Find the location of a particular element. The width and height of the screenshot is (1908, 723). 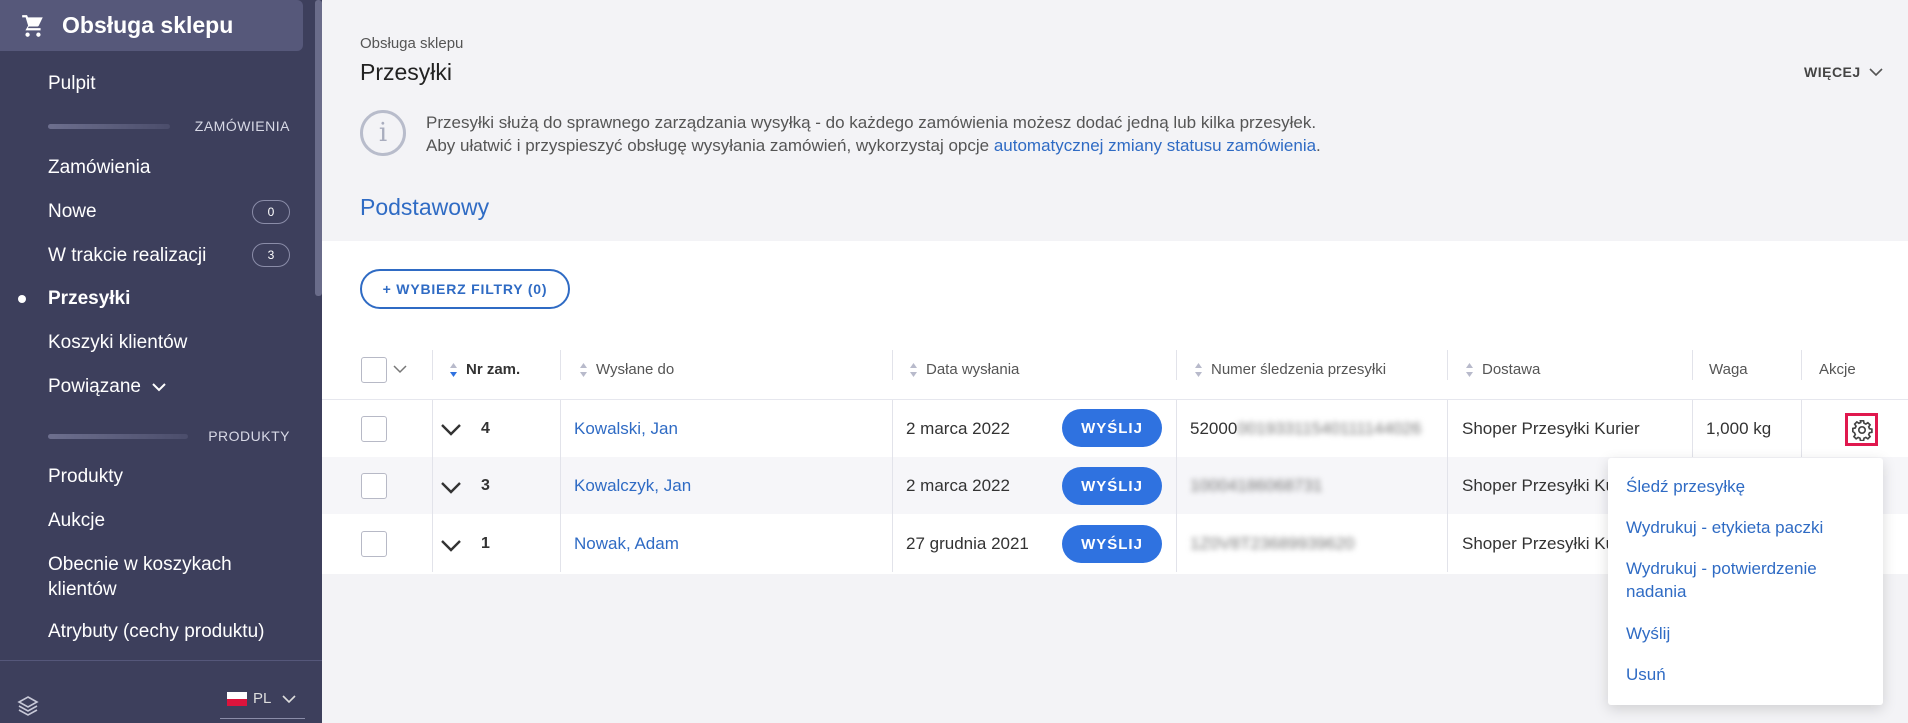

sidebar-item-obecnie: Obecnie w koszykach klientów is located at coordinates (153, 577).